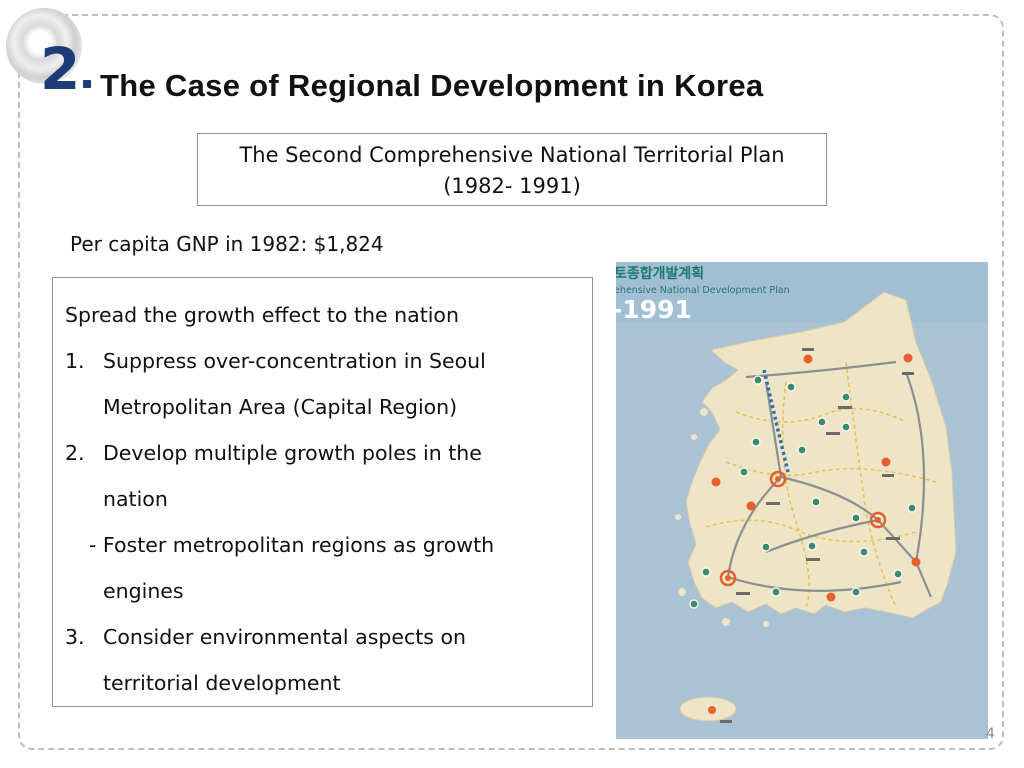  What do you see at coordinates (660, 273) in the screenshot?
I see `map-title-korean: 토종합개발계획` at bounding box center [660, 273].